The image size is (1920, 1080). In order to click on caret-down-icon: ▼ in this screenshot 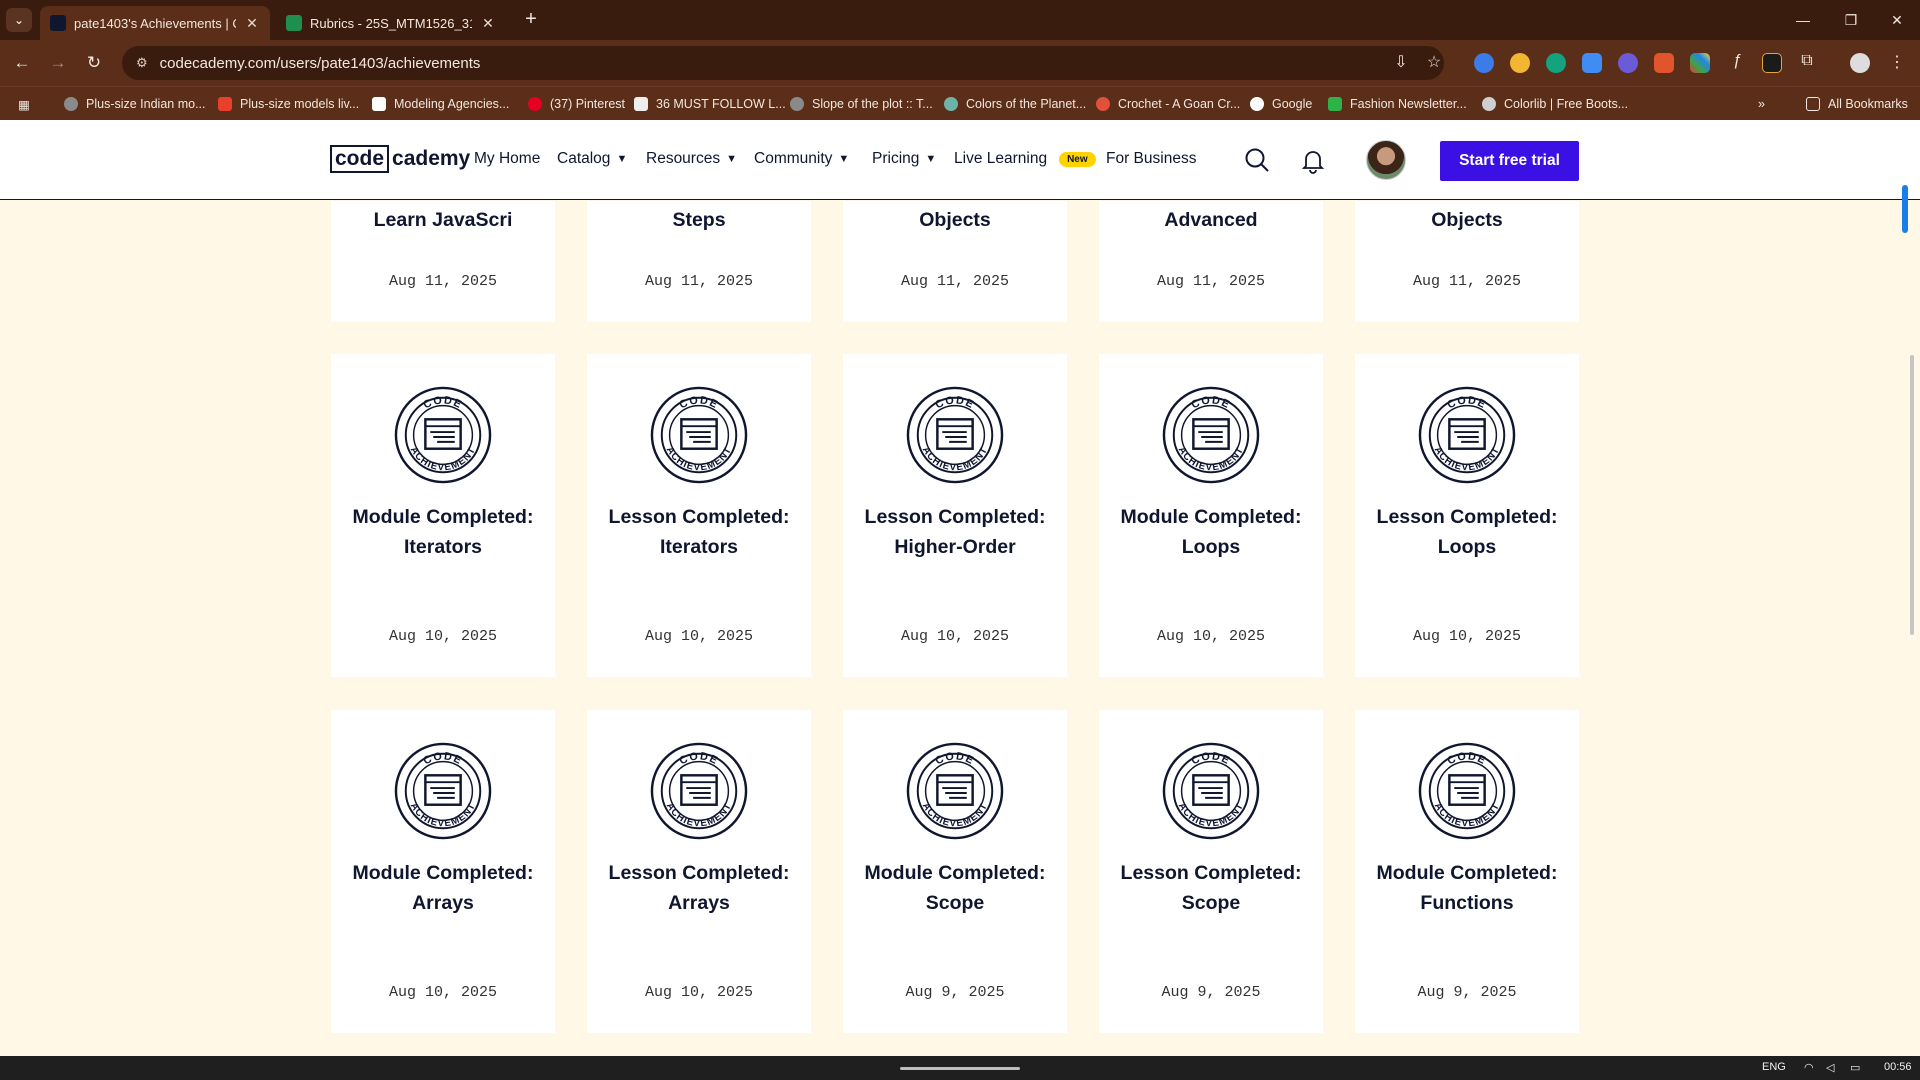, I will do `click(931, 159)`.